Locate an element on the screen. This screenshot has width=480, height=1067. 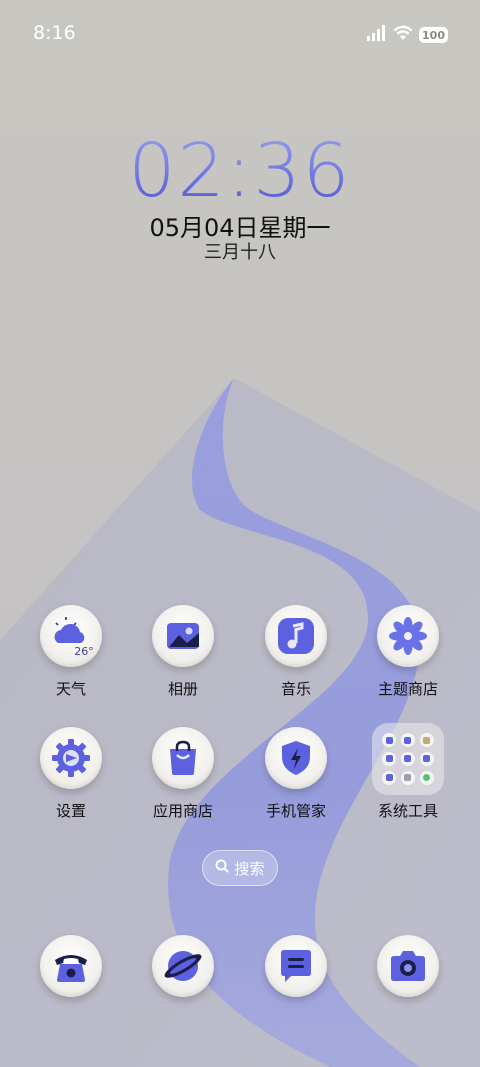
folder-system-tools: 系统工具 is located at coordinates (408, 780).